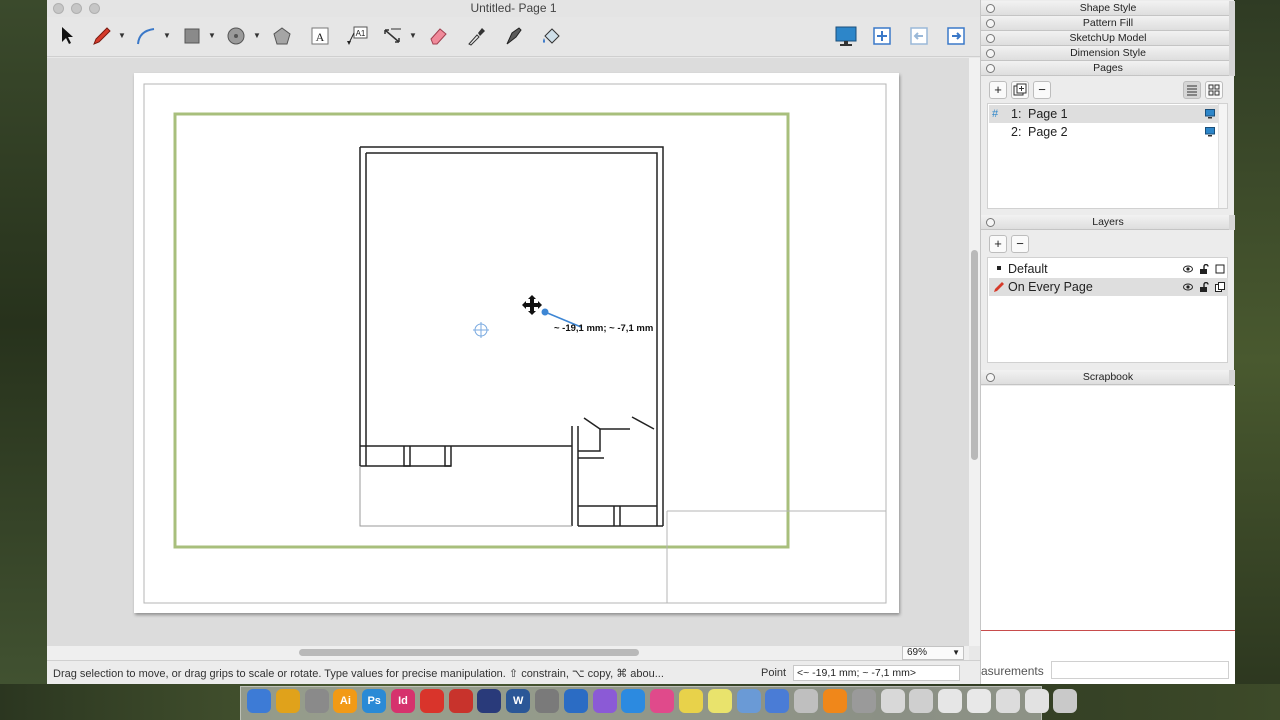 This screenshot has height=720, width=1280. I want to click on rectangle-tool-button, so click(192, 36).